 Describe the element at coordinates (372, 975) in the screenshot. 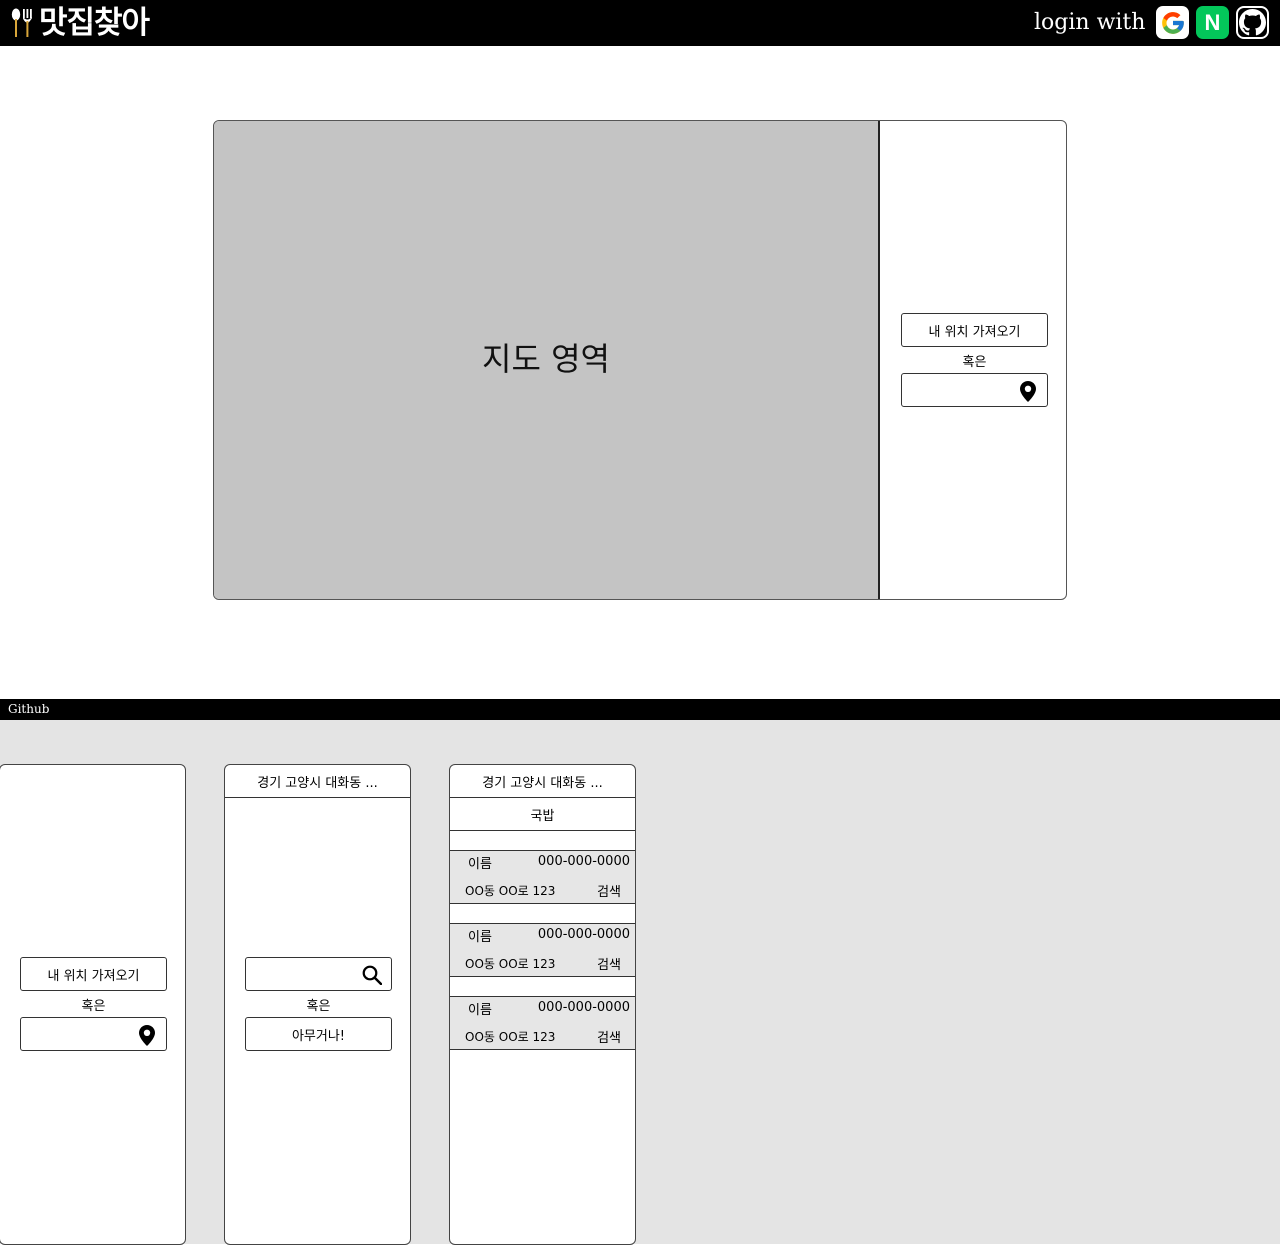

I see `search-icon` at that location.